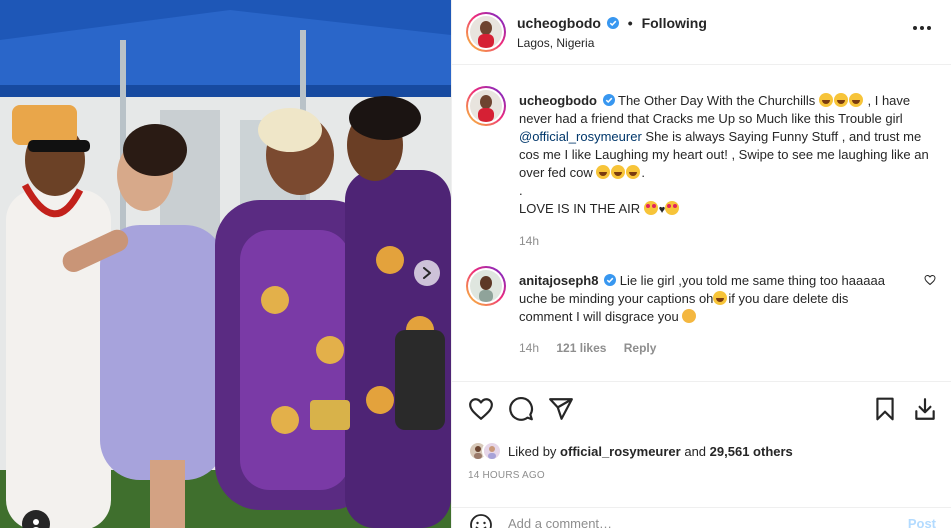 This screenshot has width=951, height=528. I want to click on caption-username: ucheogbodo, so click(558, 100).